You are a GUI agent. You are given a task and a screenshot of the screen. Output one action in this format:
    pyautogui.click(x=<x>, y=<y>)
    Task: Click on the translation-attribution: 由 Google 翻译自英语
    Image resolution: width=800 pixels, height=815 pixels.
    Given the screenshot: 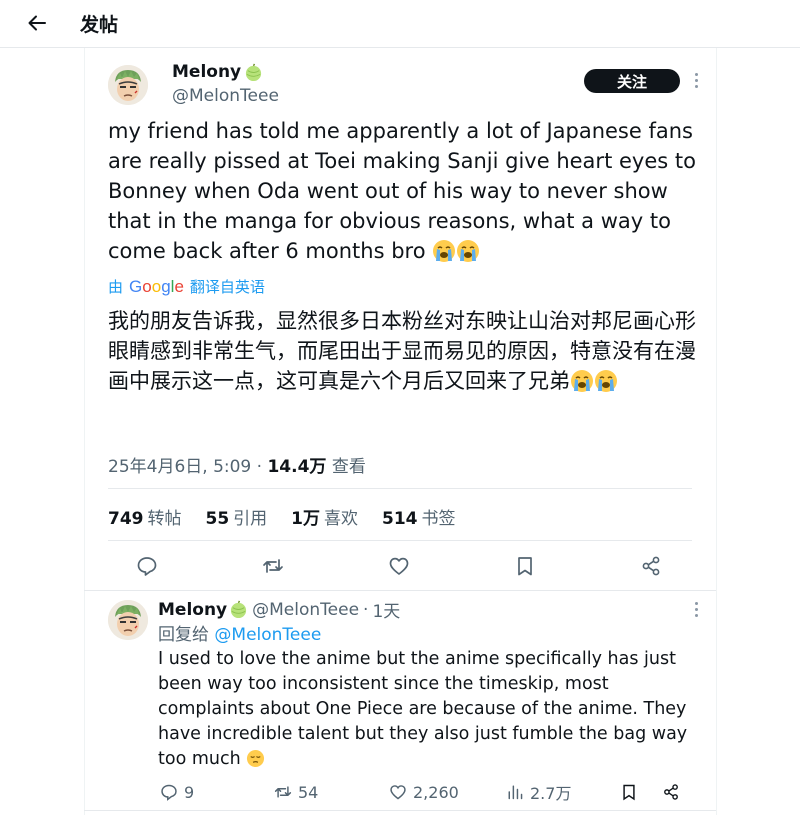 What is the action you would take?
    pyautogui.click(x=186, y=286)
    